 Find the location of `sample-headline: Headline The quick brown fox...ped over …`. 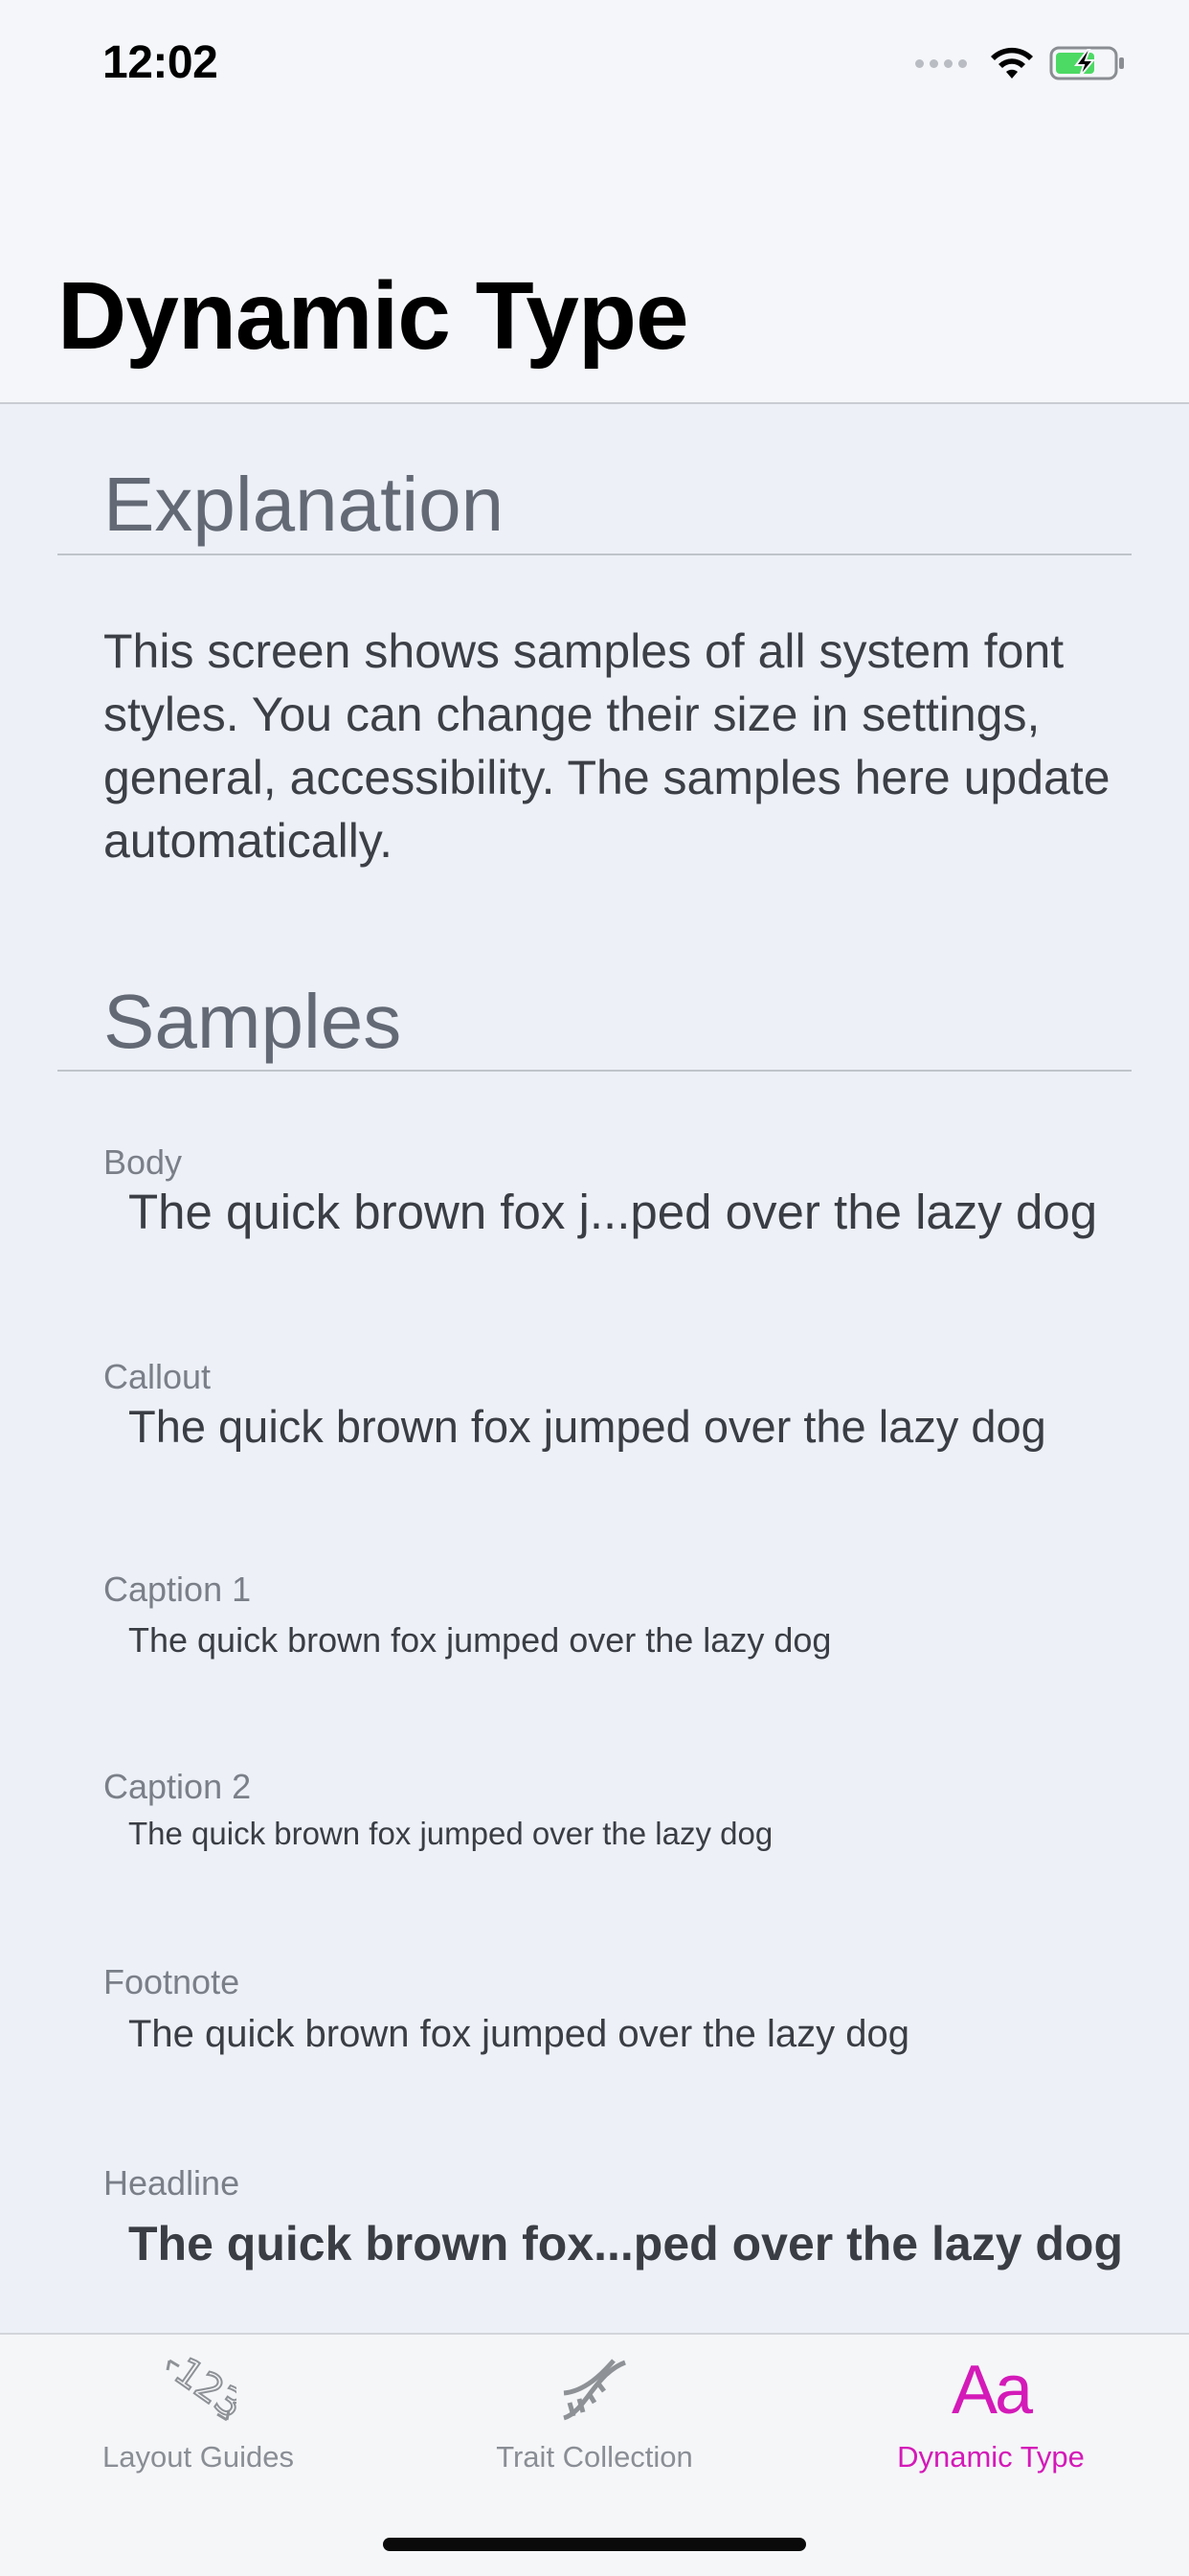

sample-headline: Headline The quick brown fox...ped over … is located at coordinates (629, 2217).